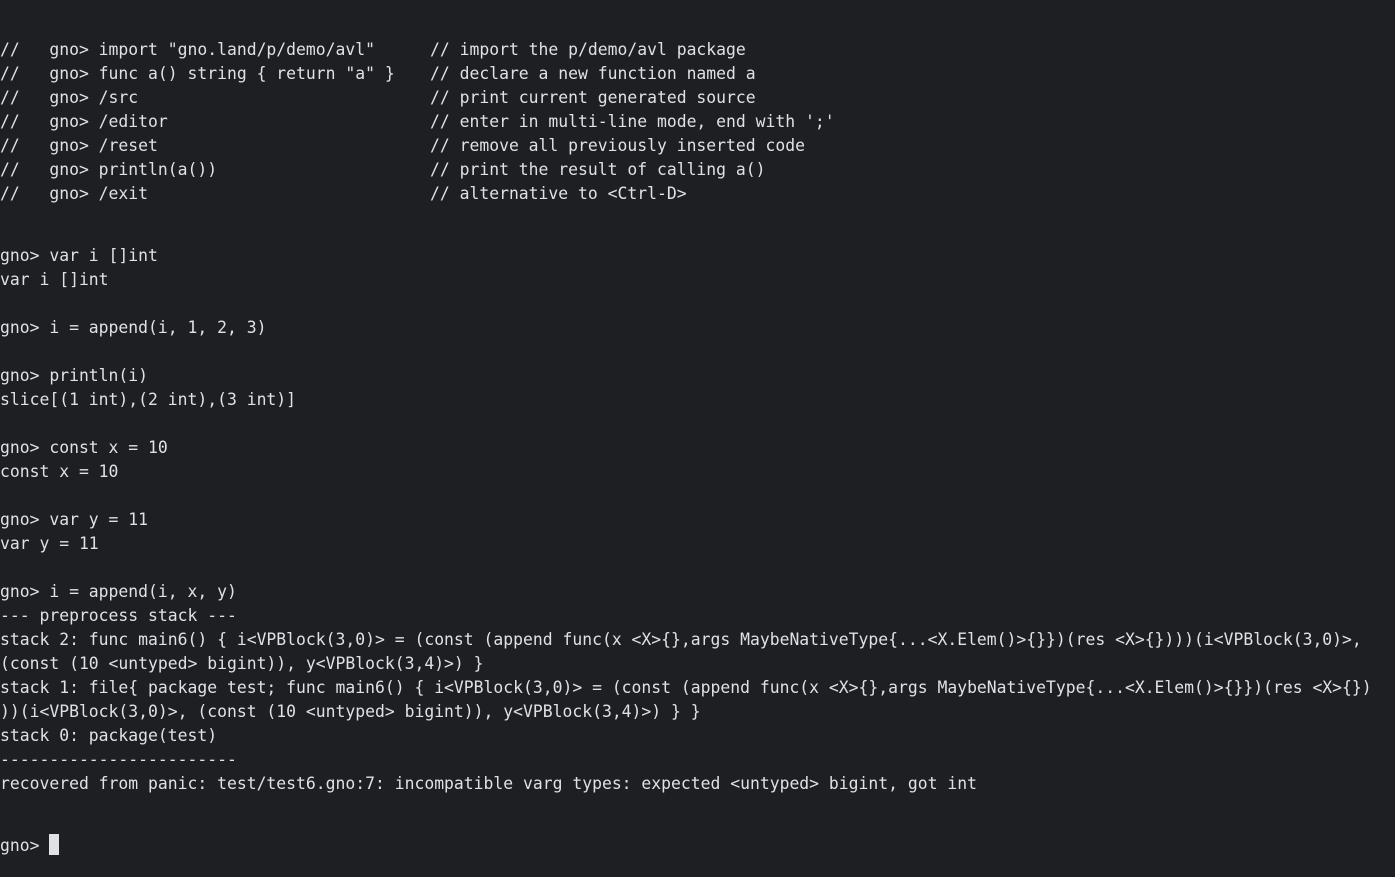  Describe the element at coordinates (74, 375) in the screenshot. I see `output-line: gno> println(i)` at that location.